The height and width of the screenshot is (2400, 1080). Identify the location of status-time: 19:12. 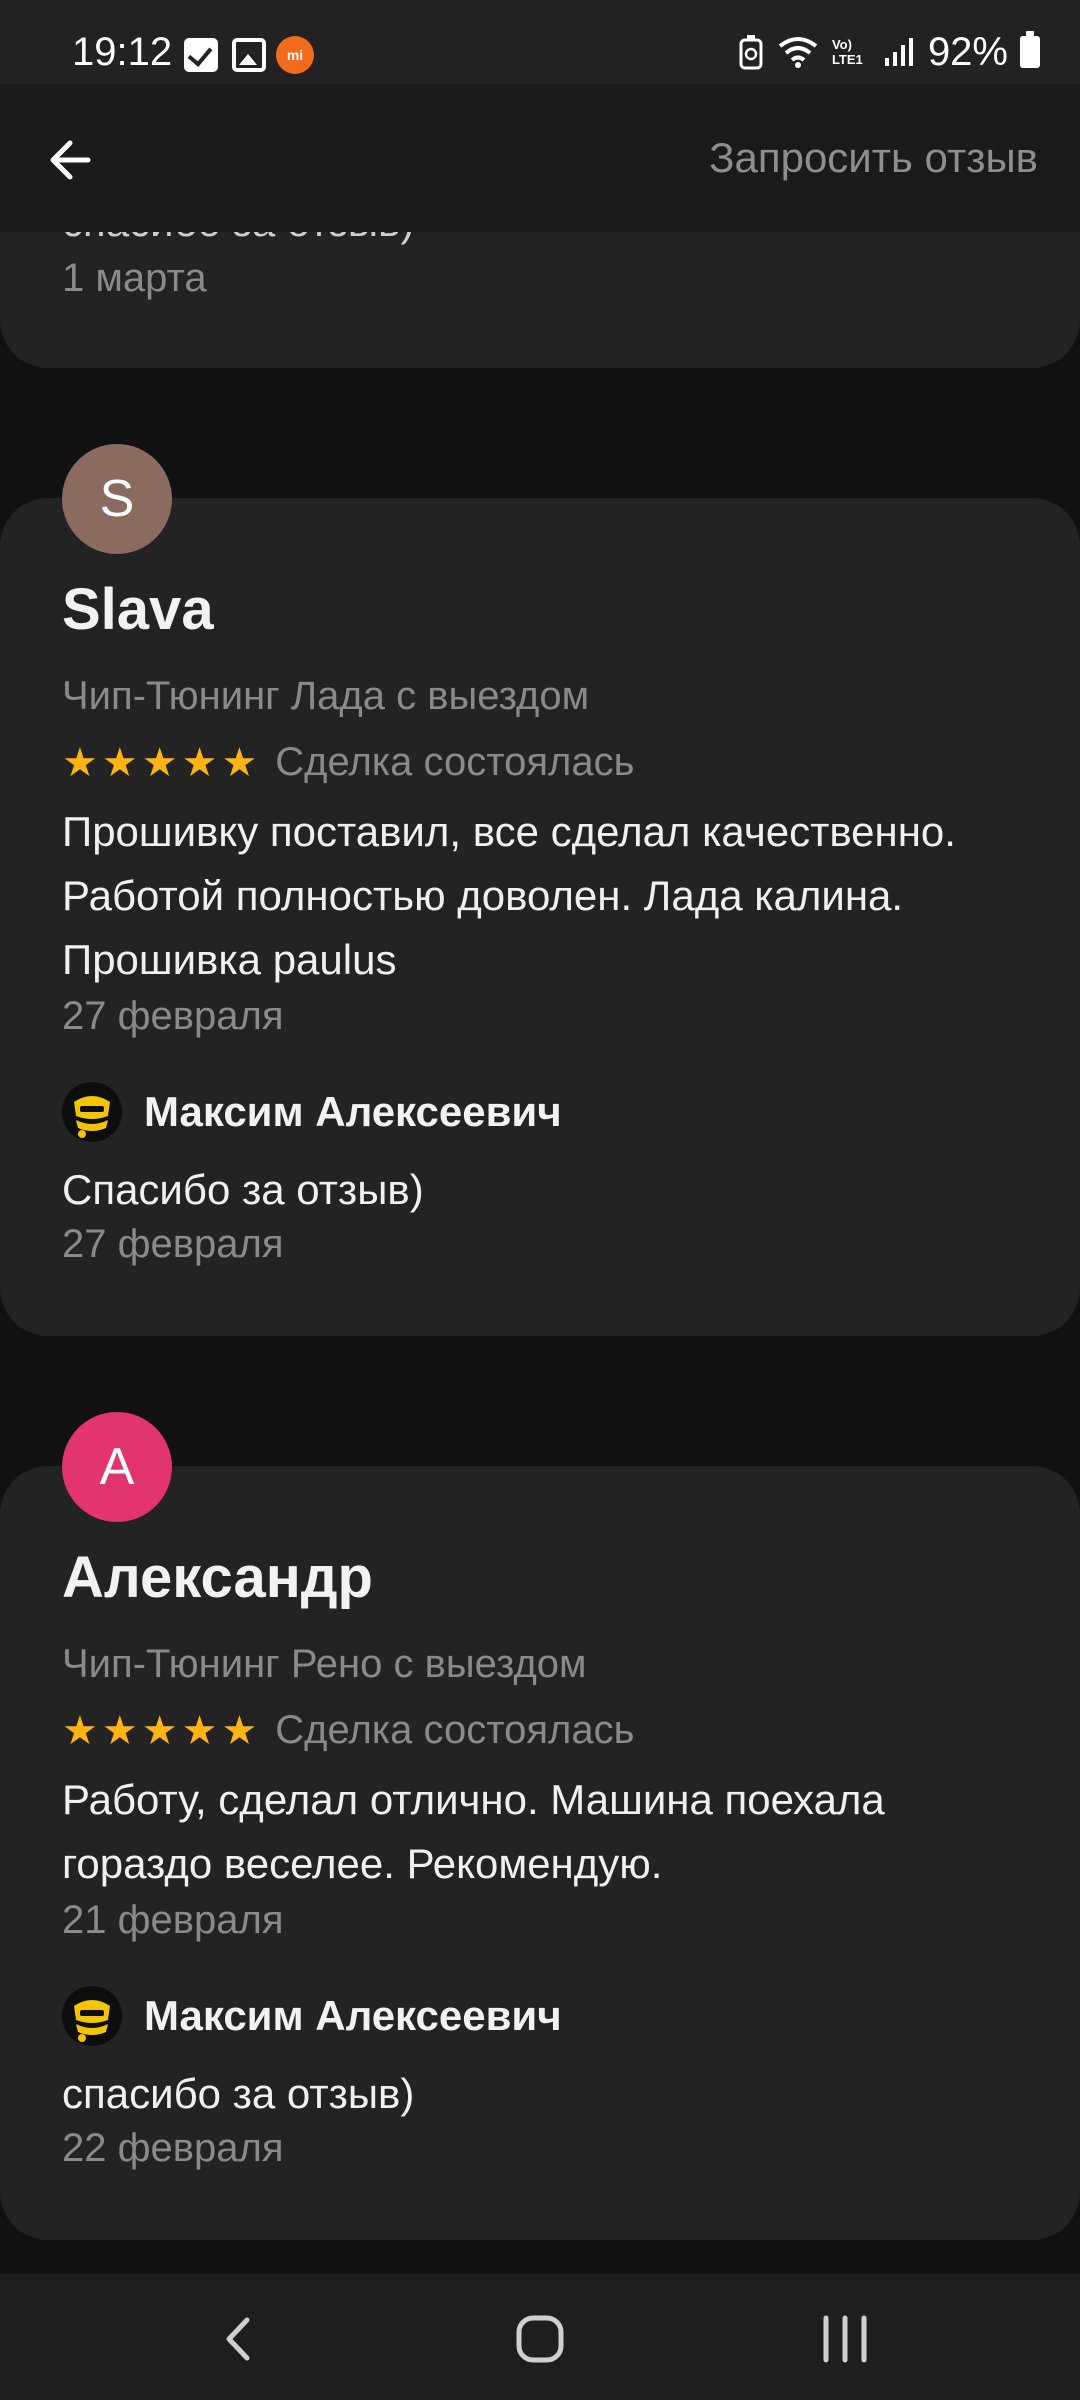
(122, 52).